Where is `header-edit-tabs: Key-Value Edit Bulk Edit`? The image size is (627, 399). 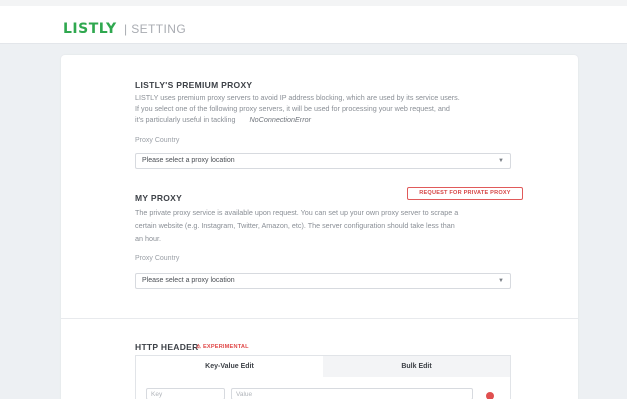
header-edit-tabs: Key-Value Edit Bulk Edit is located at coordinates (323, 366).